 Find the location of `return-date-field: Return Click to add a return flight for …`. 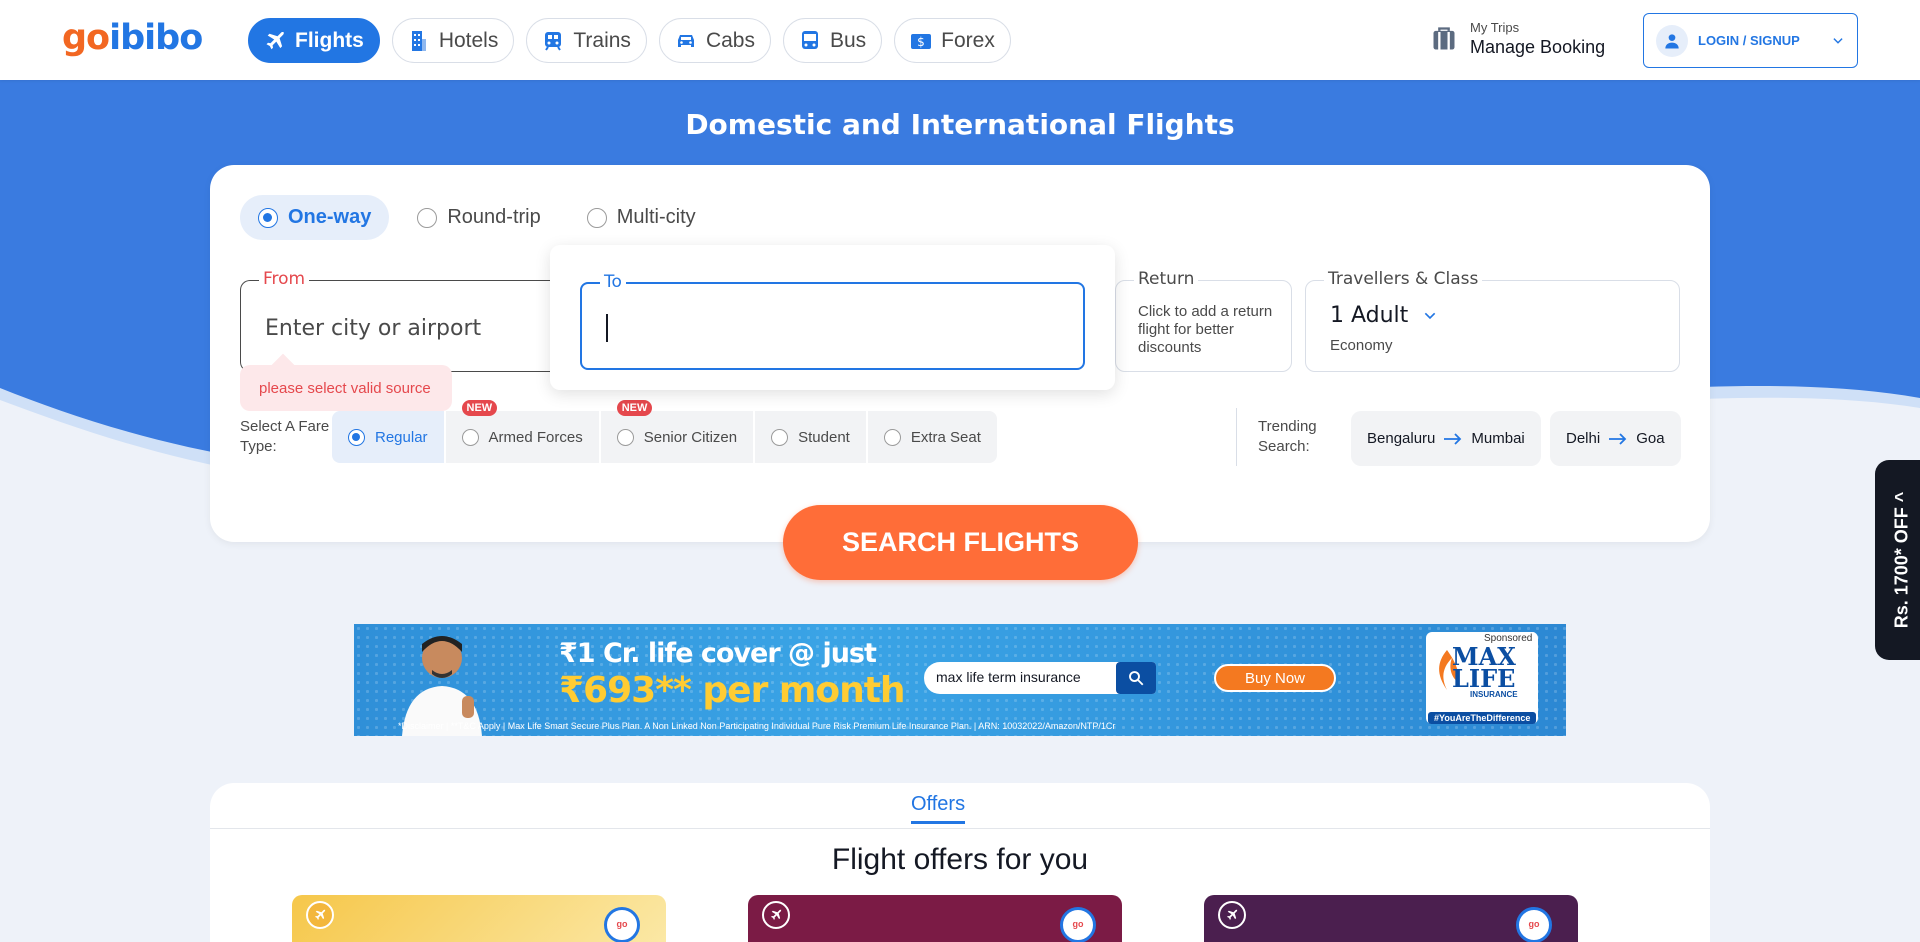

return-date-field: Return Click to add a return flight for … is located at coordinates (1203, 320).